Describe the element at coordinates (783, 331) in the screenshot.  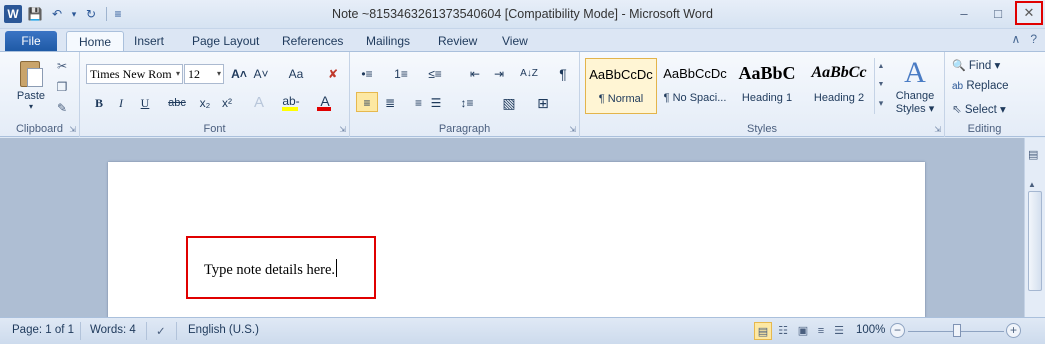
I see `full-screen-reading-icon: ☷` at that location.